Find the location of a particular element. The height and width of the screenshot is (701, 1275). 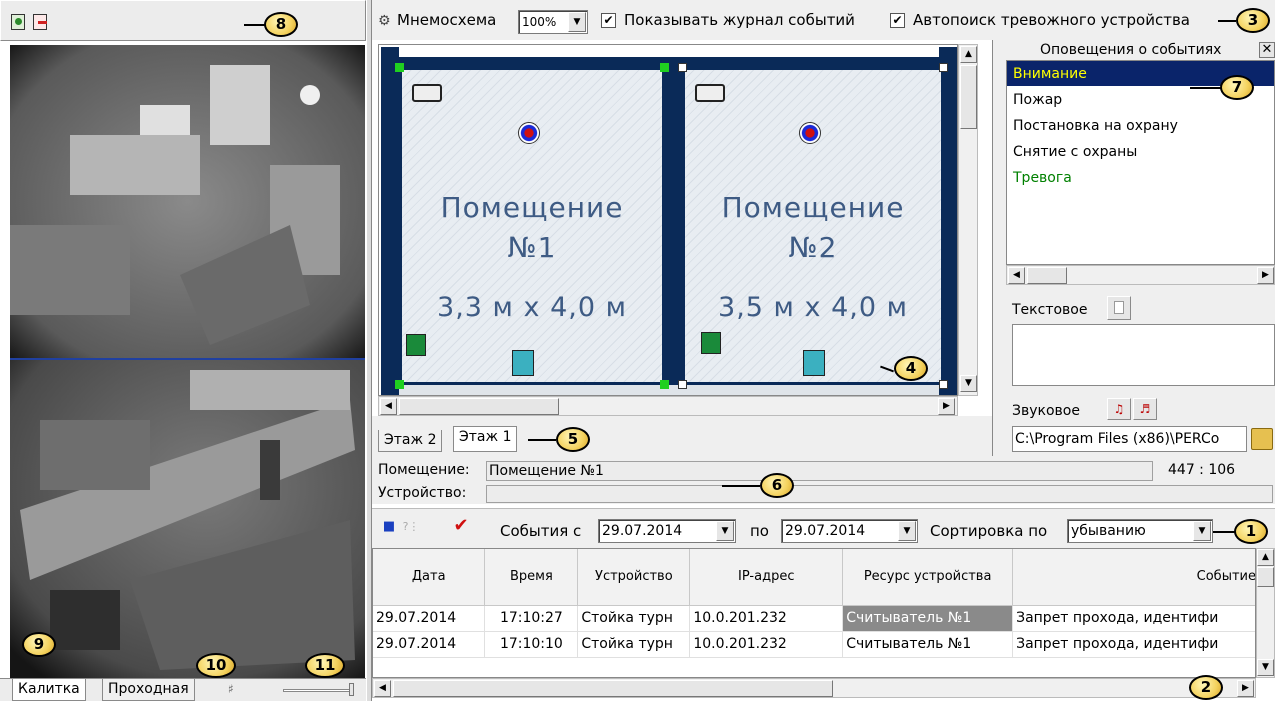

column-header-date: Дата is located at coordinates (429, 577).